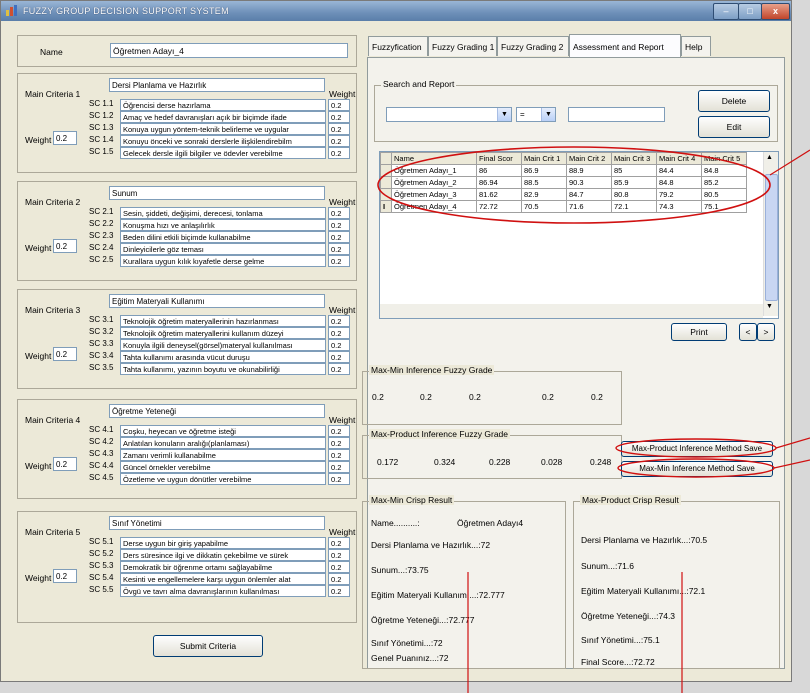 This screenshot has width=810, height=693. Describe the element at coordinates (696, 448) in the screenshot. I see `maxprod-save-ellipse` at that location.